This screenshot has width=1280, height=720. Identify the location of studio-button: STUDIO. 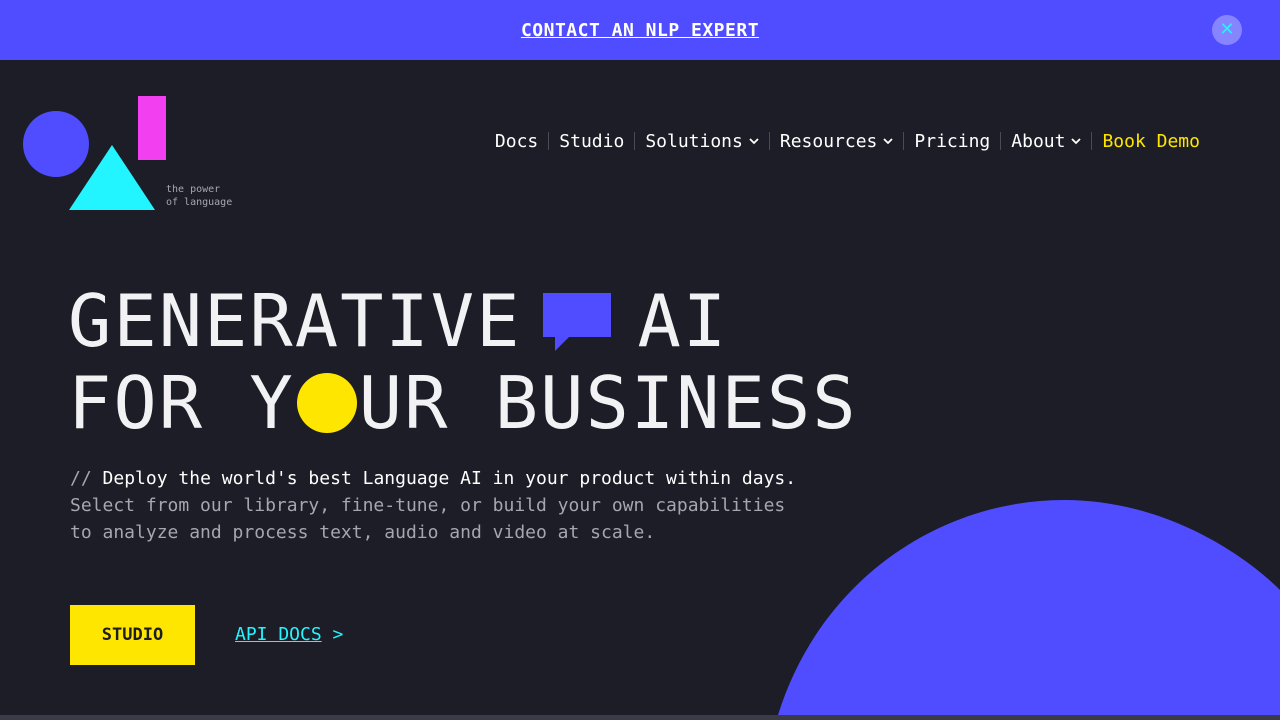
(132, 635).